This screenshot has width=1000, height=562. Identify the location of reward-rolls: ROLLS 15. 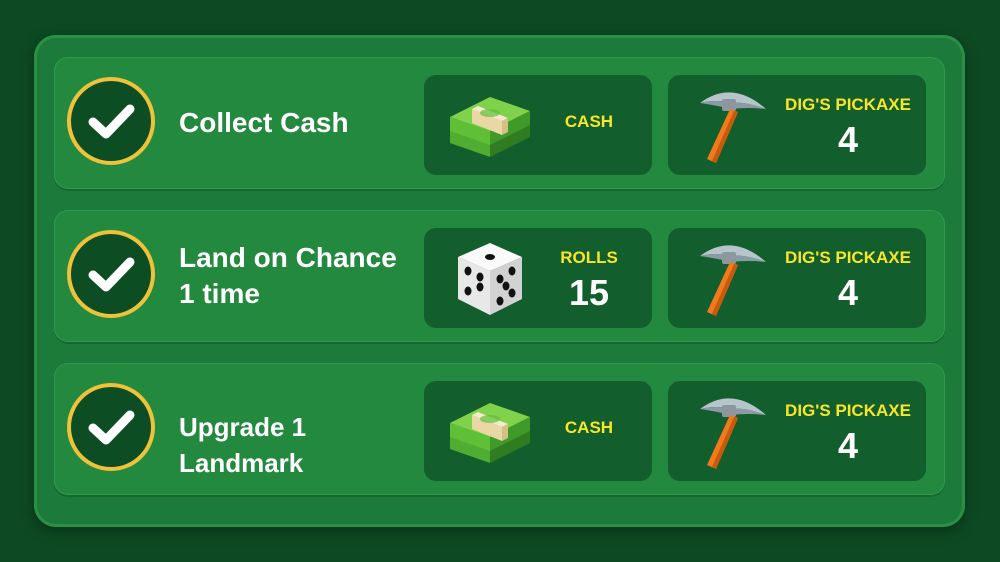
(538, 278).